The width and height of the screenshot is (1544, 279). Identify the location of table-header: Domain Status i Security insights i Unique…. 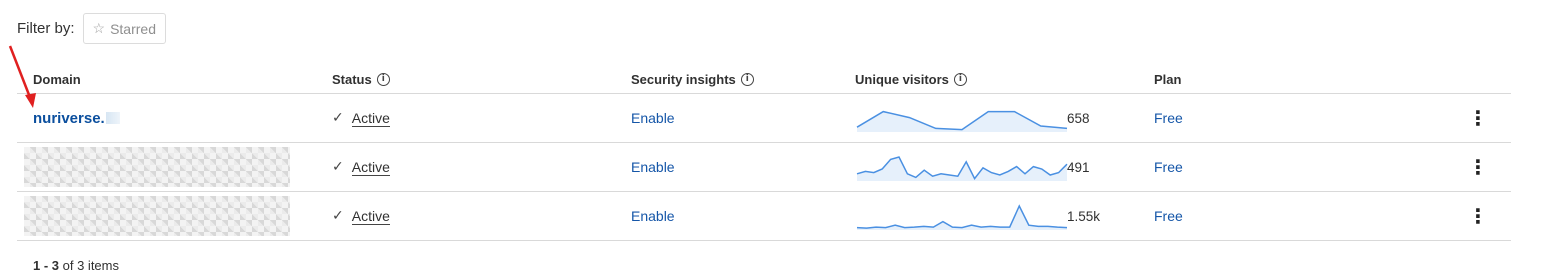
(764, 78).